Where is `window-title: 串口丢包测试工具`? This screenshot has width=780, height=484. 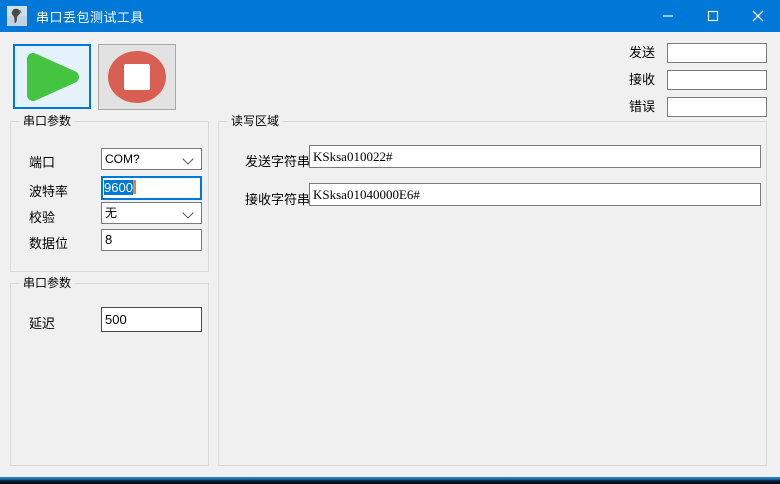 window-title: 串口丢包测试工具 is located at coordinates (90, 17).